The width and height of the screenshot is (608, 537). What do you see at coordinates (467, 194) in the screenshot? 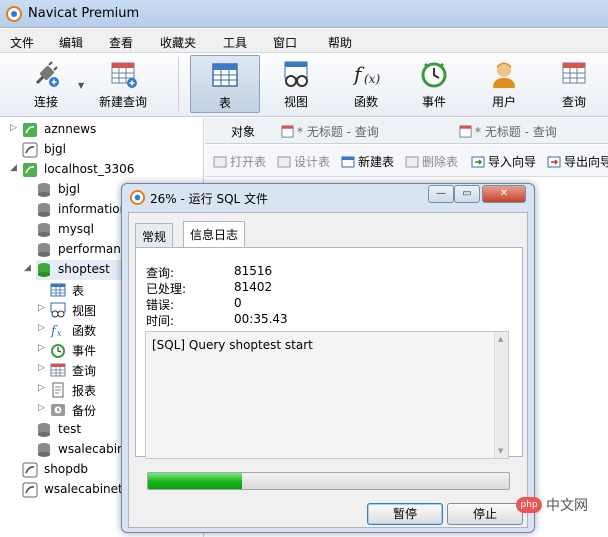
I see `maximize-button: ▭` at bounding box center [467, 194].